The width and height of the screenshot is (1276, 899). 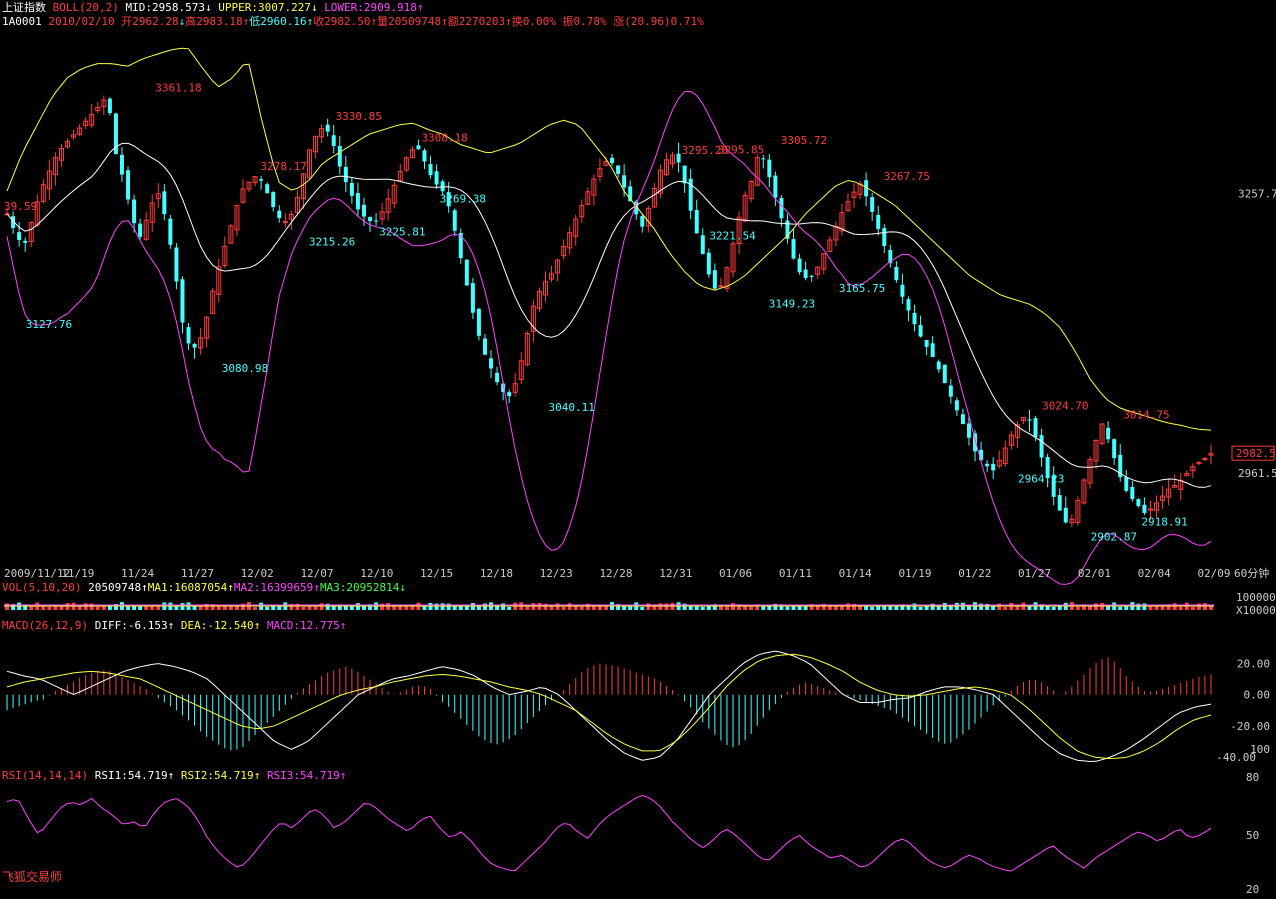 I want to click on price-tick: 3257.7, so click(x=1257, y=193).